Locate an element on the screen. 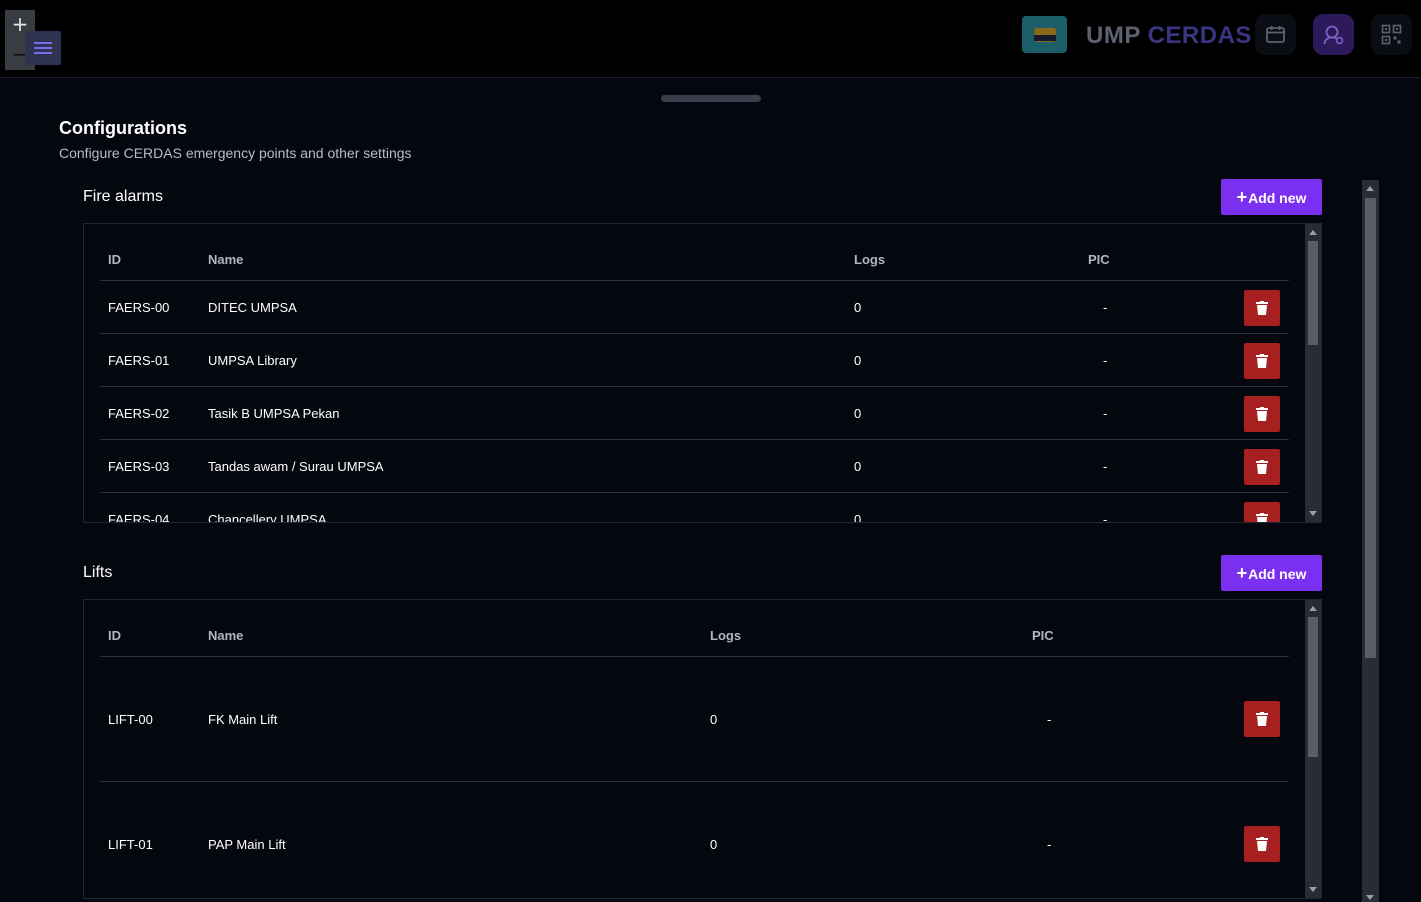 The width and height of the screenshot is (1421, 902). user-settings-button is located at coordinates (1333, 34).